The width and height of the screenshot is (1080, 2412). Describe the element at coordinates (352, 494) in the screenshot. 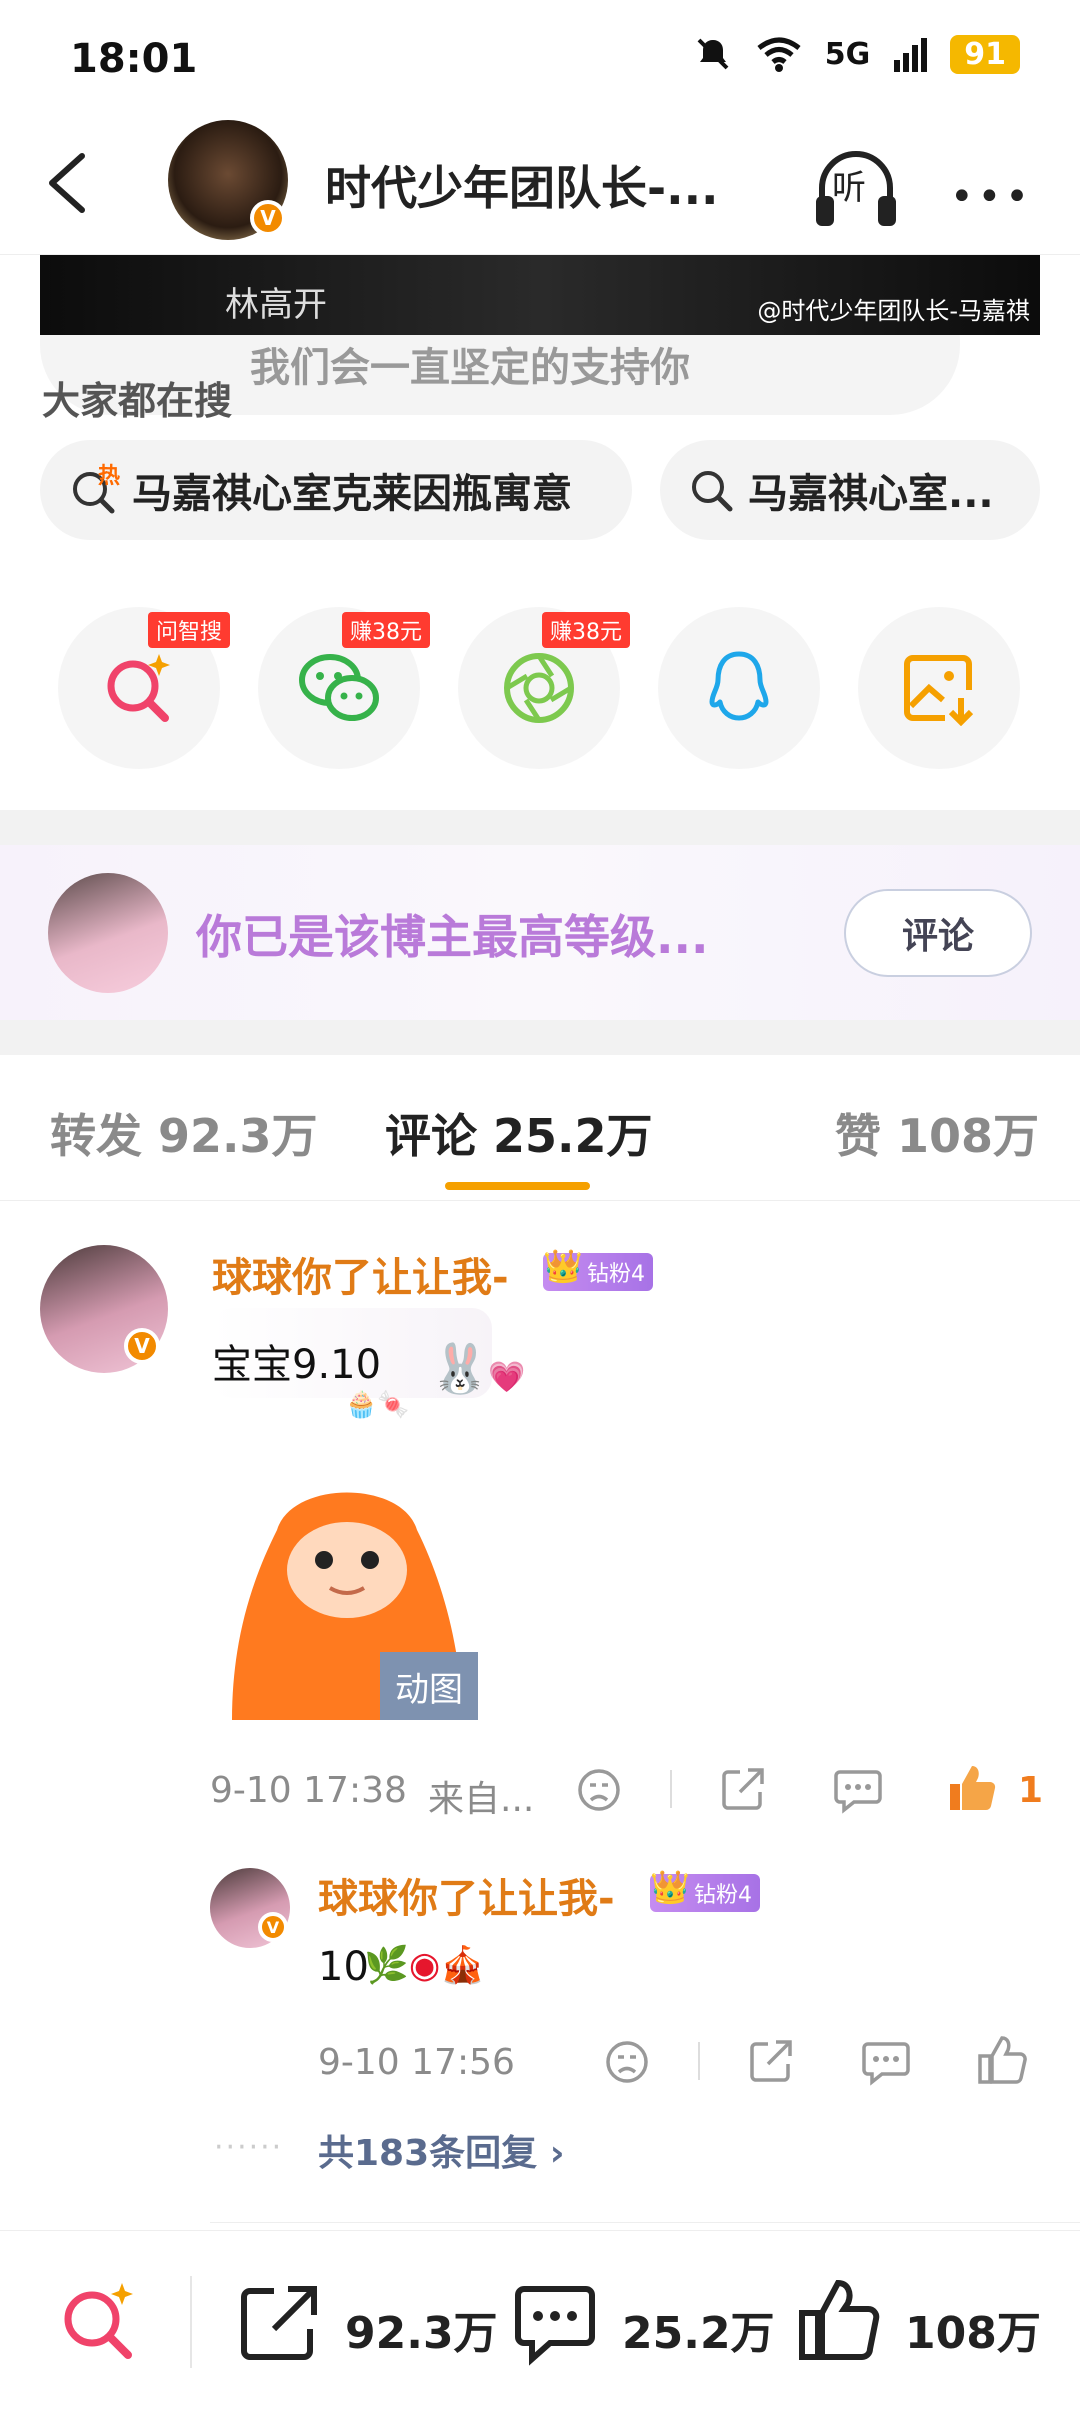

I see `chip-label: 马嘉祺心室克莱因瓶寓意` at that location.